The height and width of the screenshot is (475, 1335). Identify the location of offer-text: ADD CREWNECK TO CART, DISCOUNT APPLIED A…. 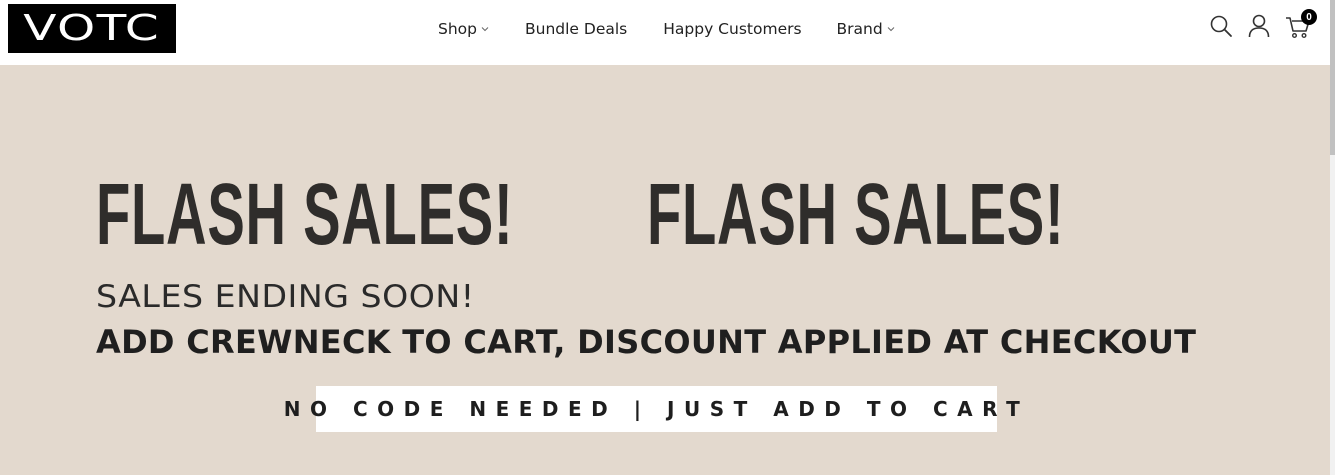
(646, 342).